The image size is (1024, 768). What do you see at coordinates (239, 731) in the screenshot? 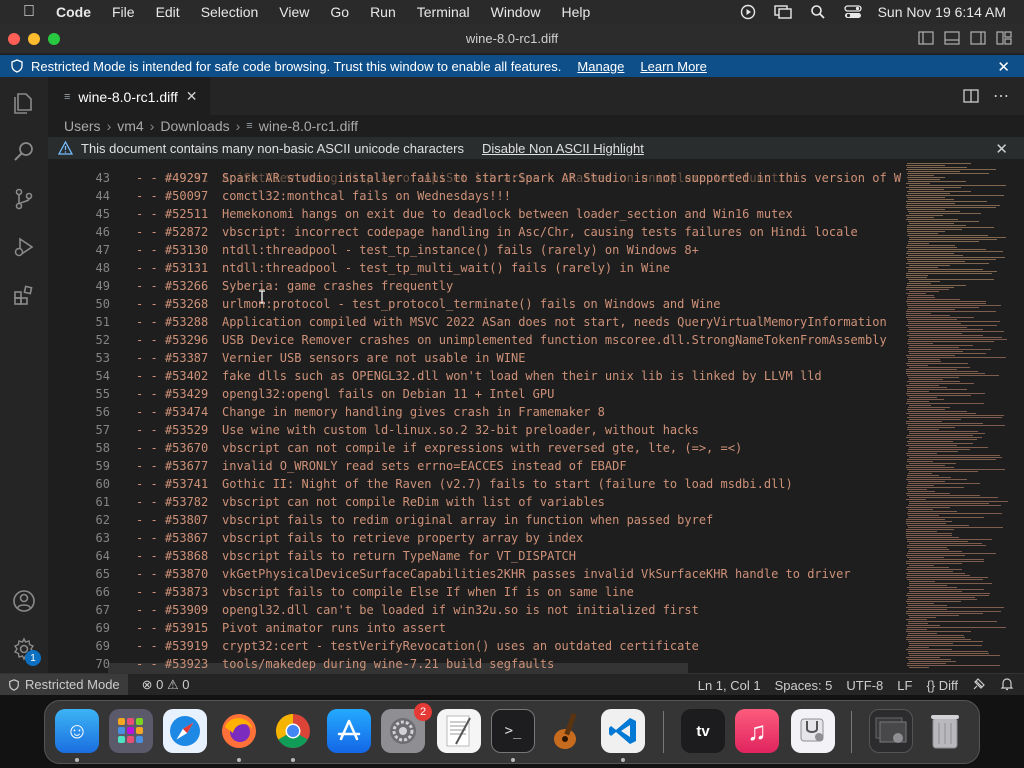
I see `firefox-icon` at bounding box center [239, 731].